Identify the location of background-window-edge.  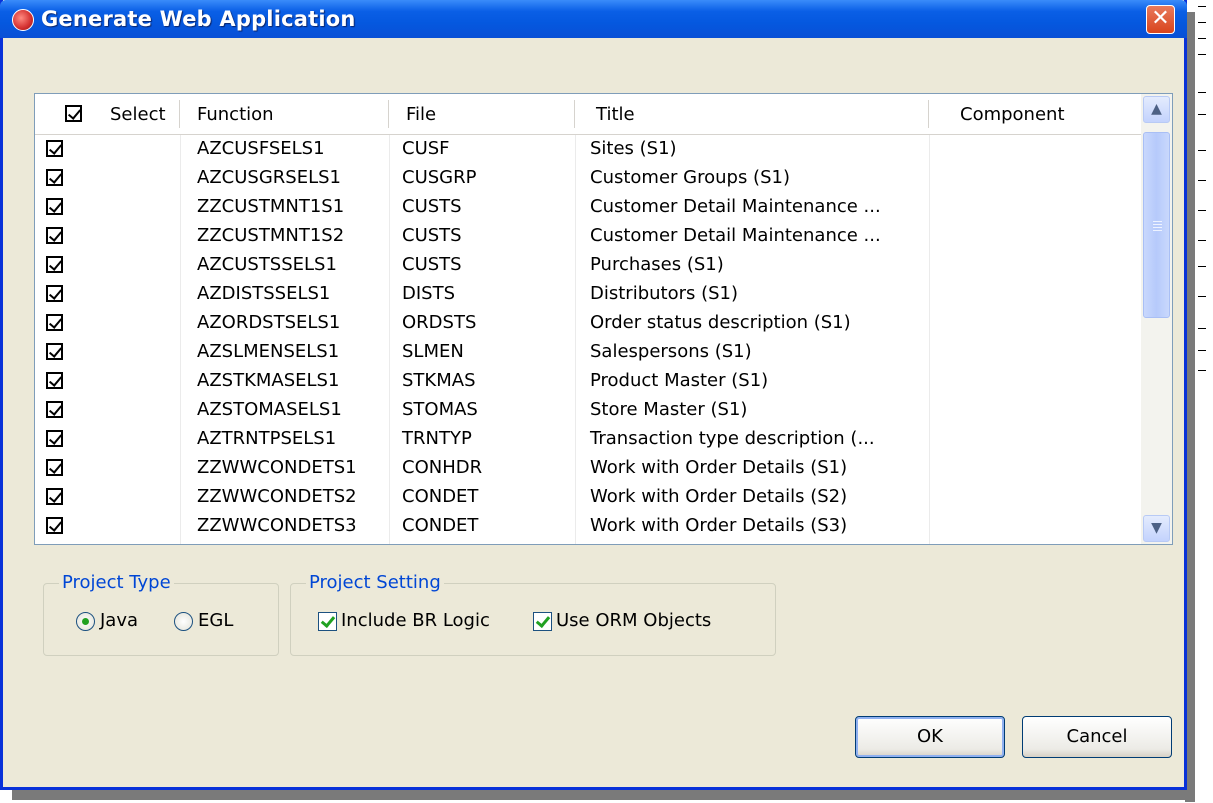
(1203, 190).